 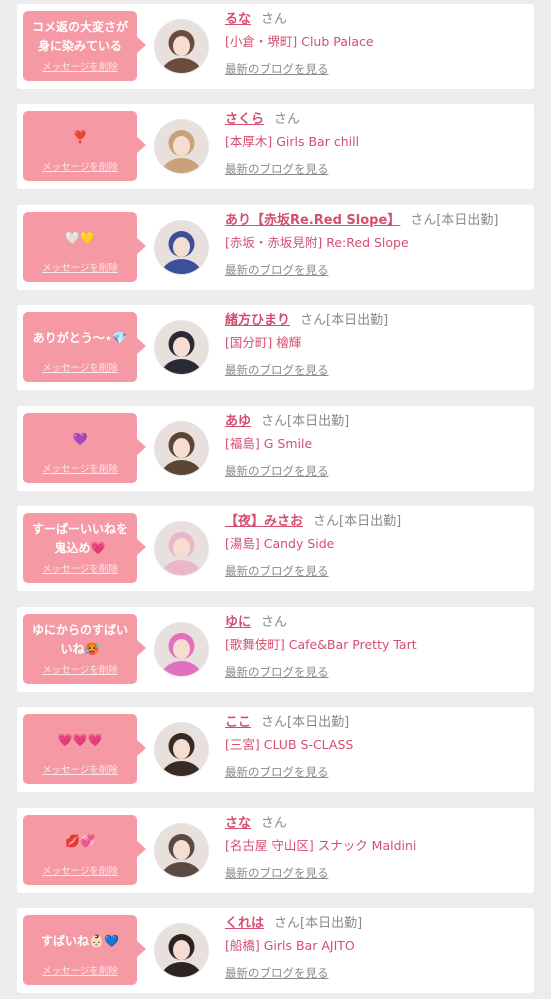 What do you see at coordinates (238, 622) in the screenshot?
I see `cast-name-link: ゆに` at bounding box center [238, 622].